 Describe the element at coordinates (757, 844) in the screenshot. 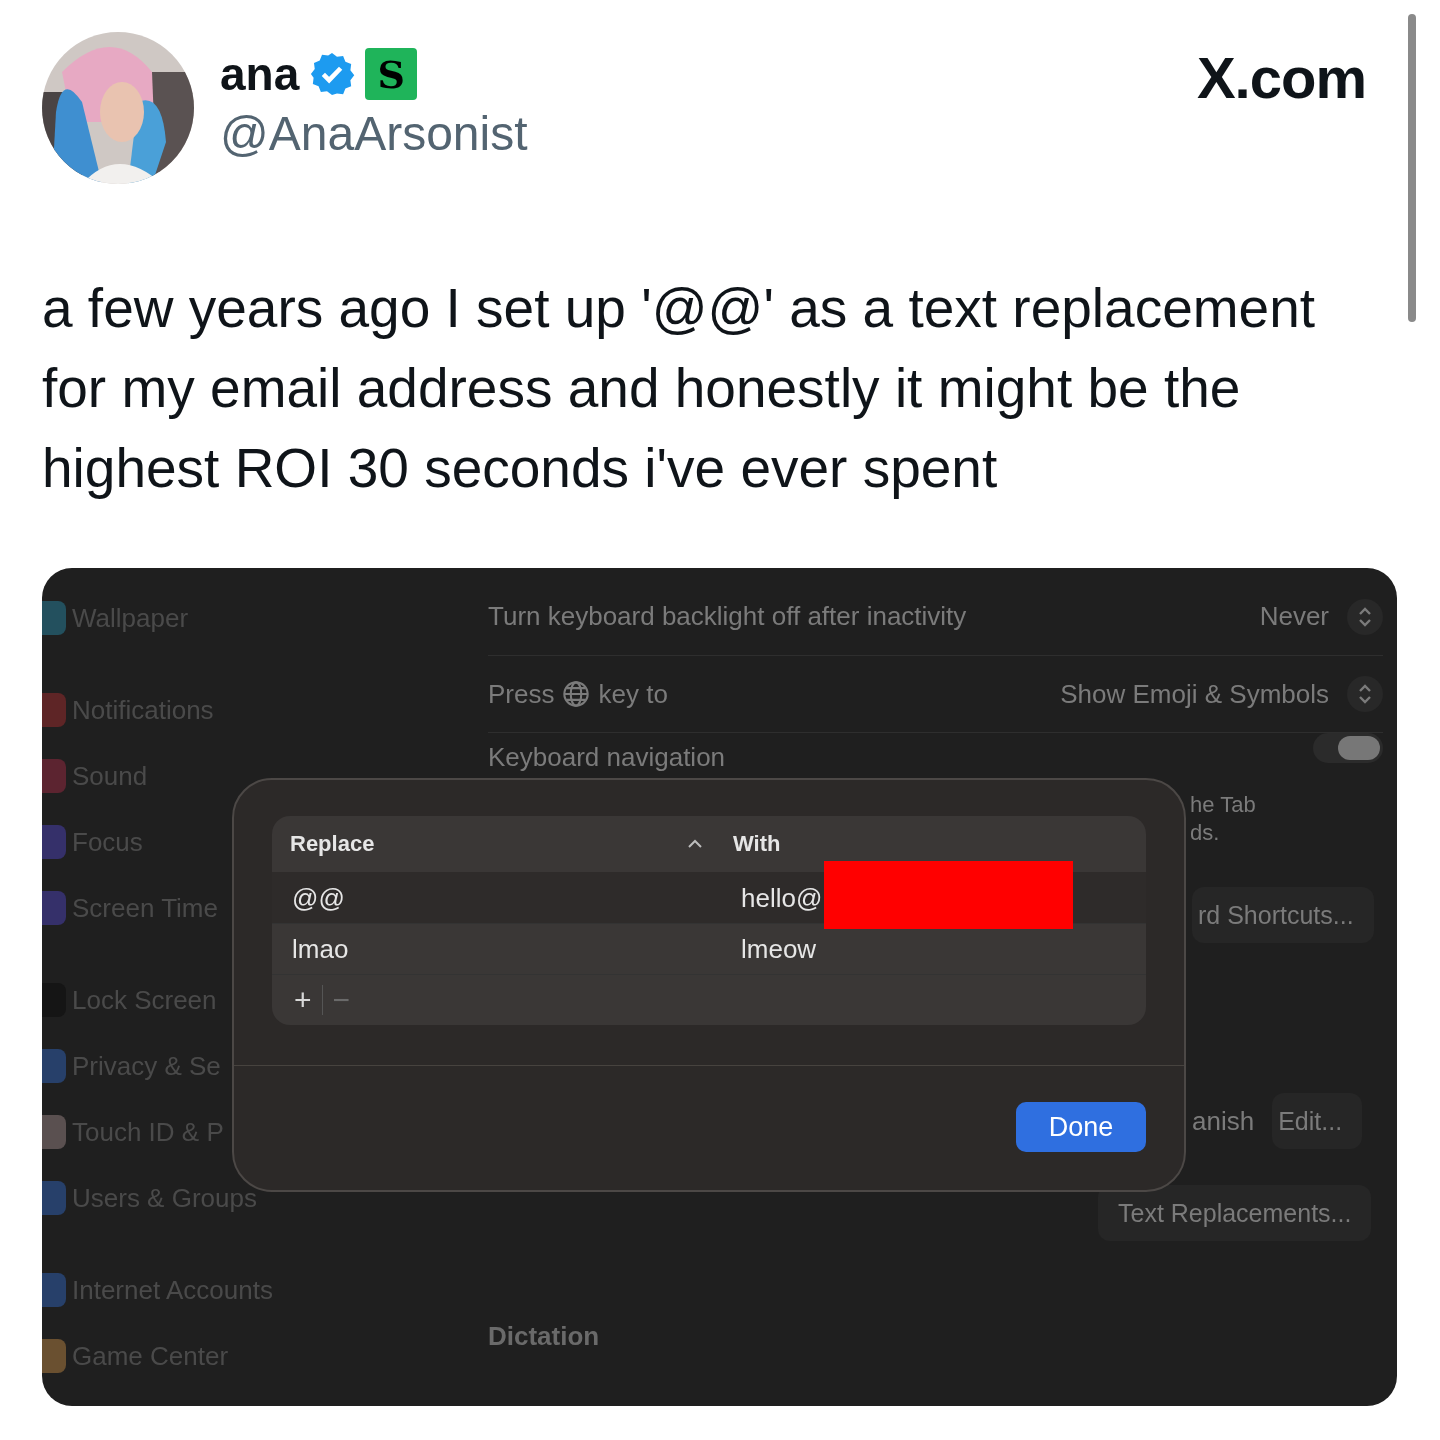

I see `column-header: With` at that location.